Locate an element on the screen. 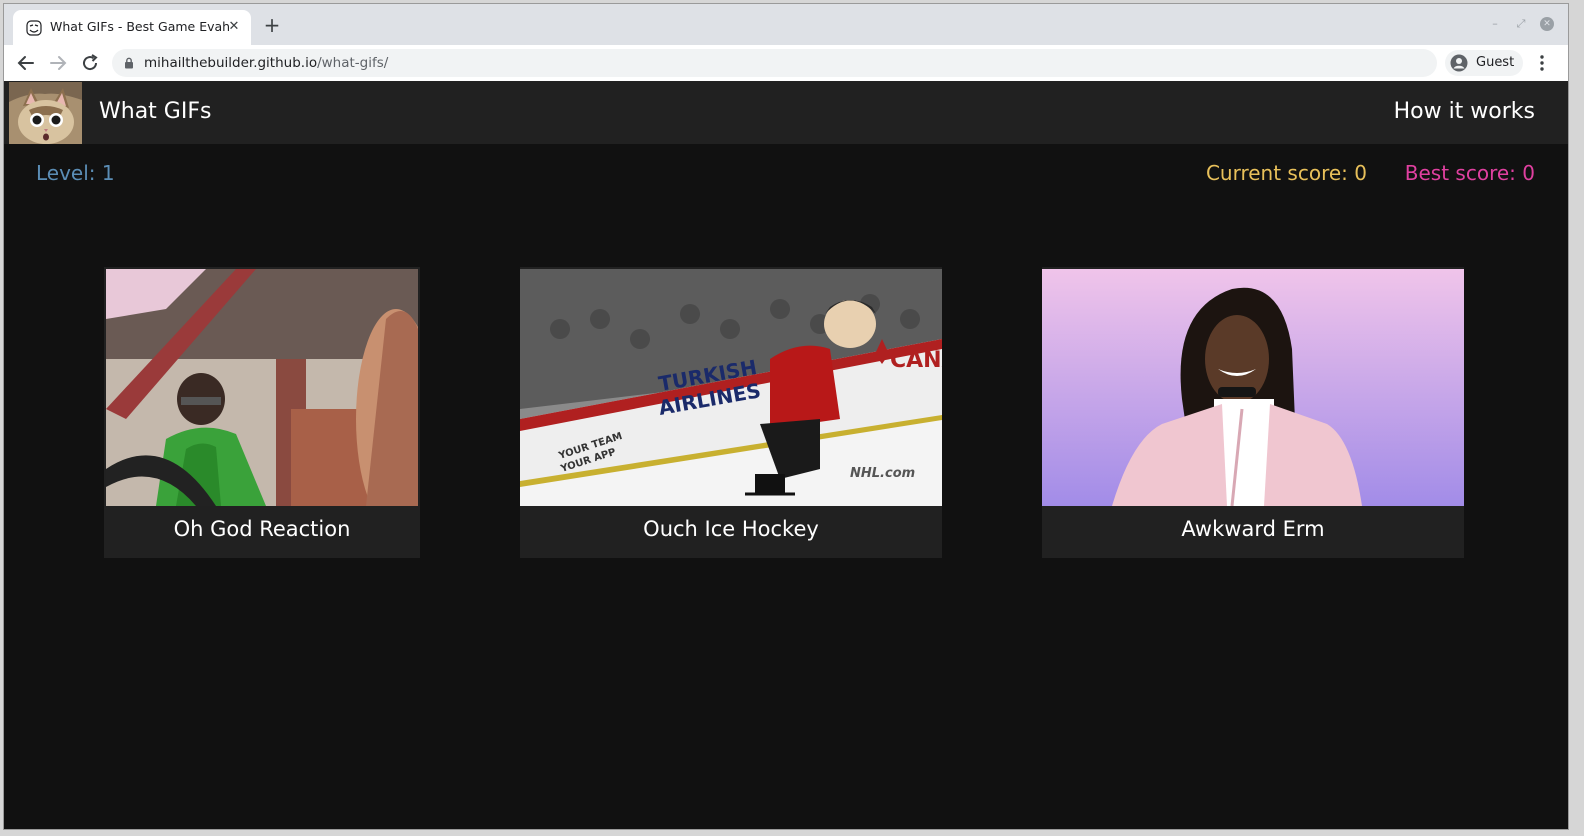  new-tab-icon: + is located at coordinates (272, 25).